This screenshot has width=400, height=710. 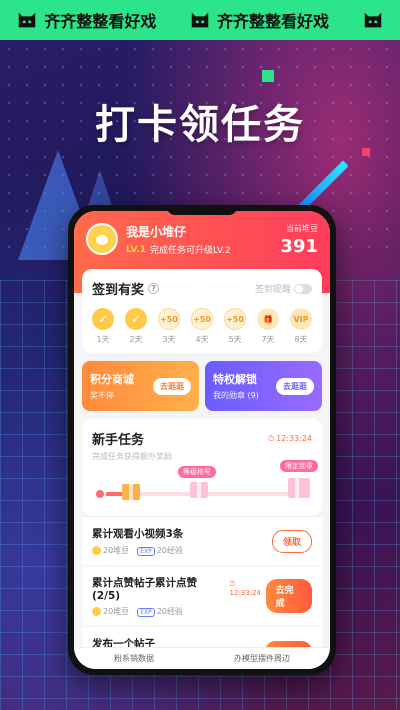 What do you see at coordinates (299, 246) in the screenshot?
I see `coin-value: 391` at bounding box center [299, 246].